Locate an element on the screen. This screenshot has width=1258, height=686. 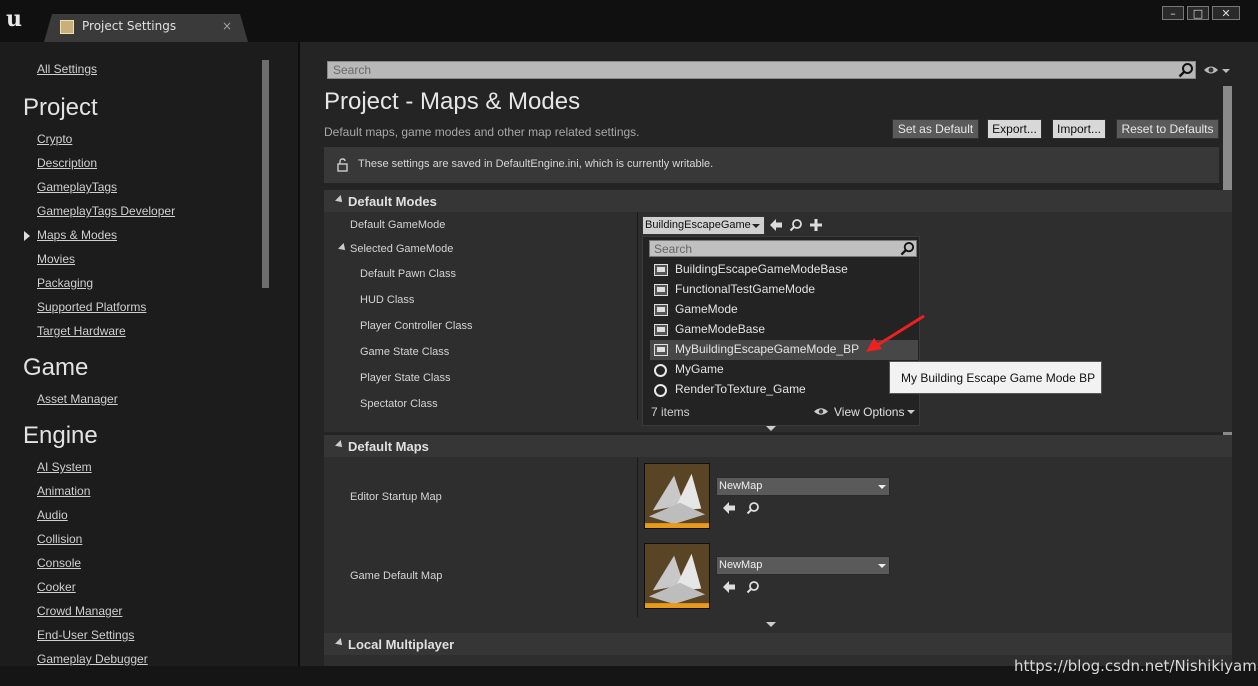
picker-item-label: RenderToTexture_Game is located at coordinates (740, 389).